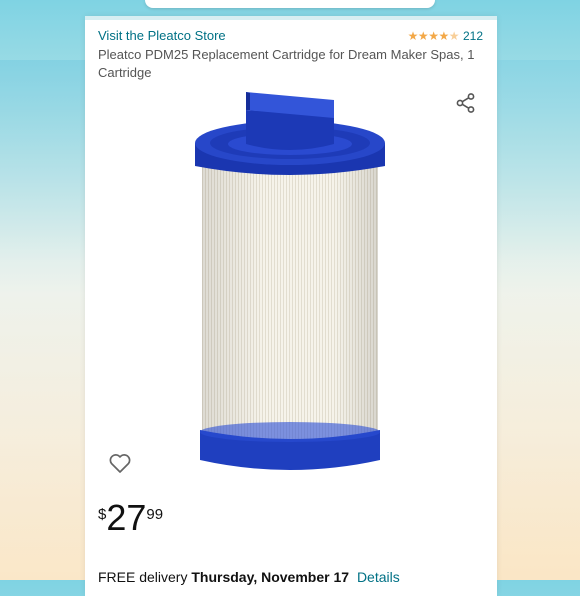 Image resolution: width=580 pixels, height=596 pixels. What do you see at coordinates (290, 4) in the screenshot?
I see `top-search-bar-edge` at bounding box center [290, 4].